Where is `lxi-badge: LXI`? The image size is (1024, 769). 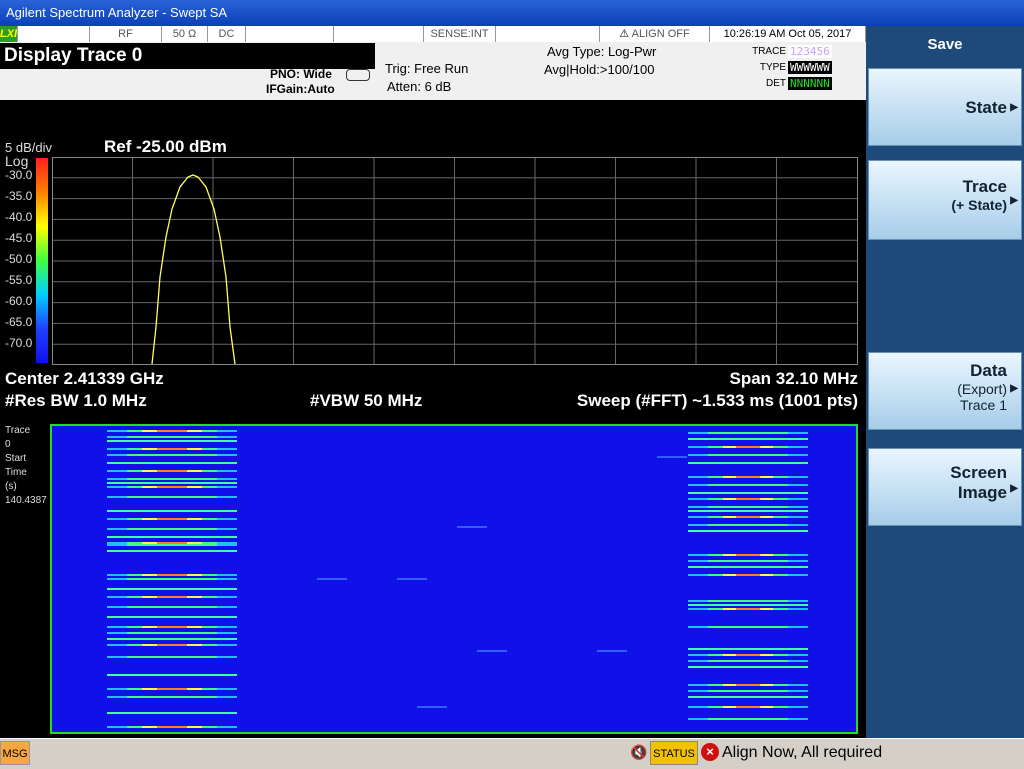
lxi-badge: LXI is located at coordinates (9, 34).